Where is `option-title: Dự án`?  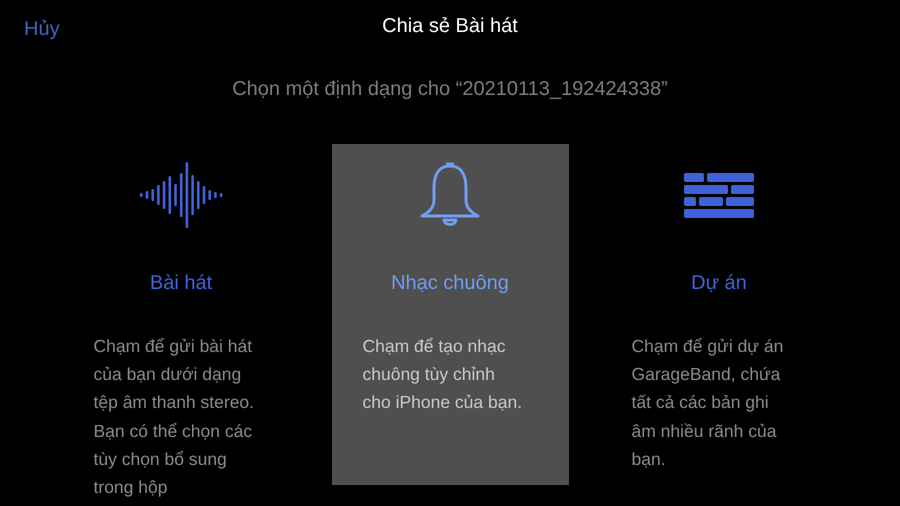
option-title: Dự án is located at coordinates (719, 283).